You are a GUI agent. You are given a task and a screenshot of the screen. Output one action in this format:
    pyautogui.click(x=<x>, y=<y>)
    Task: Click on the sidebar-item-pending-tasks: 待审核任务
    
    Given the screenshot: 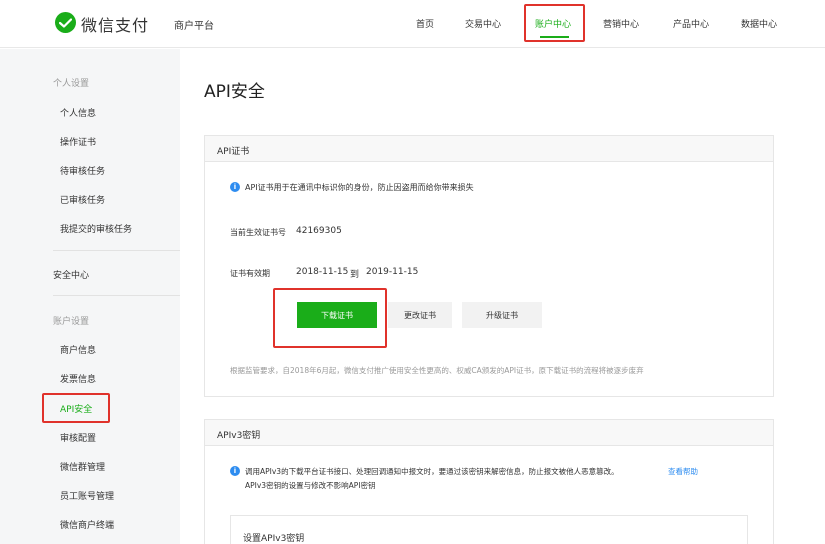 What is the action you would take?
    pyautogui.click(x=82, y=170)
    